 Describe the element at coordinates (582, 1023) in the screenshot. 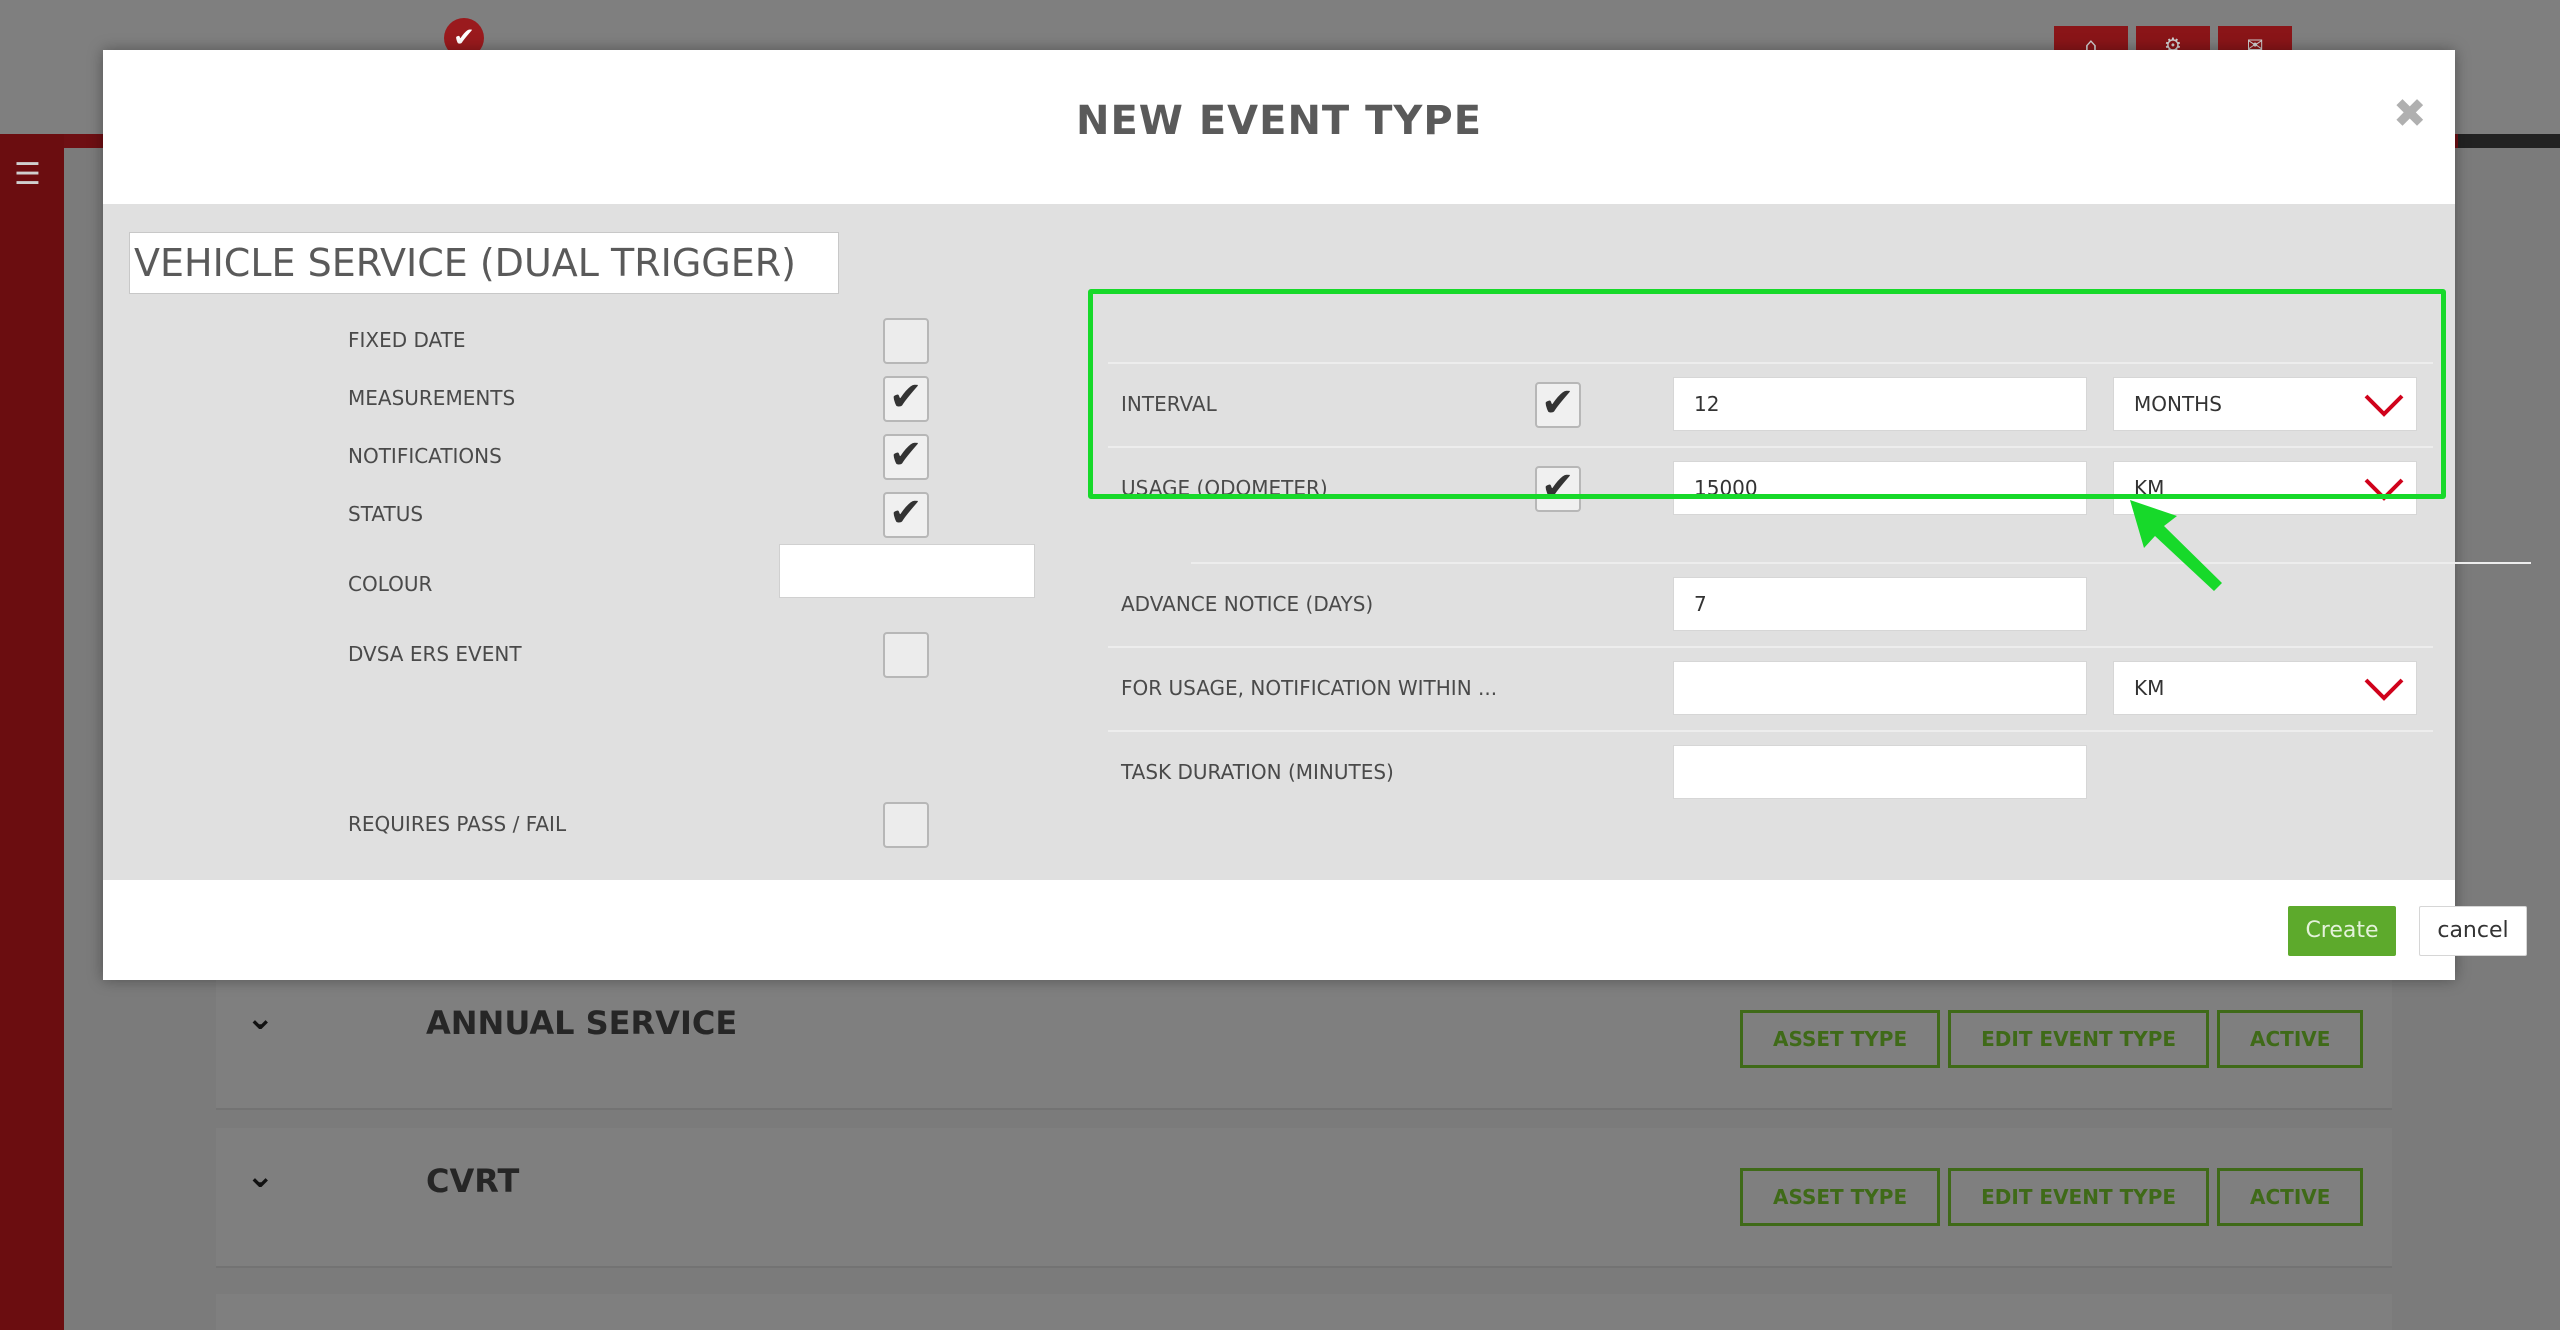

I see `event-title: ANNUAL SERVICE` at that location.